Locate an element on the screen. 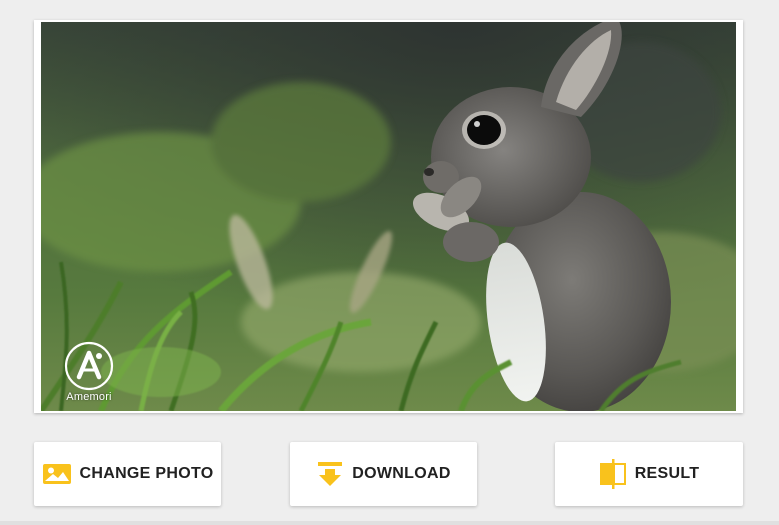 Image resolution: width=779 pixels, height=525 pixels. result-label: RESULT is located at coordinates (667, 473).